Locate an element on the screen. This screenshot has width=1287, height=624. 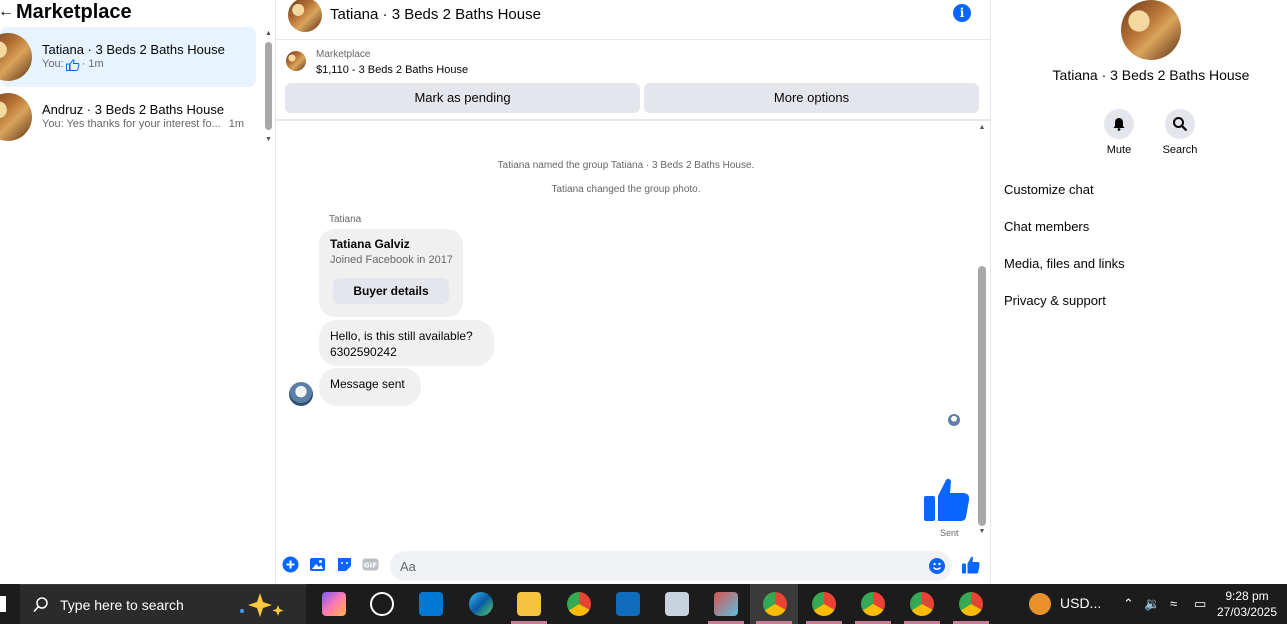
privacy-support-row: Privacy & support⌄ is located at coordinates (1145, 300).